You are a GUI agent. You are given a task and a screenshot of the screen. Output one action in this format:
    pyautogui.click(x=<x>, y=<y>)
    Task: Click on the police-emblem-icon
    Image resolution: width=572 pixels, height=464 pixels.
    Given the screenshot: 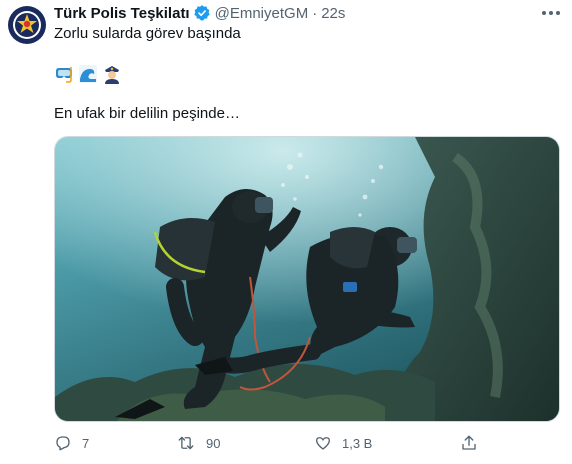 What is the action you would take?
    pyautogui.click(x=27, y=25)
    